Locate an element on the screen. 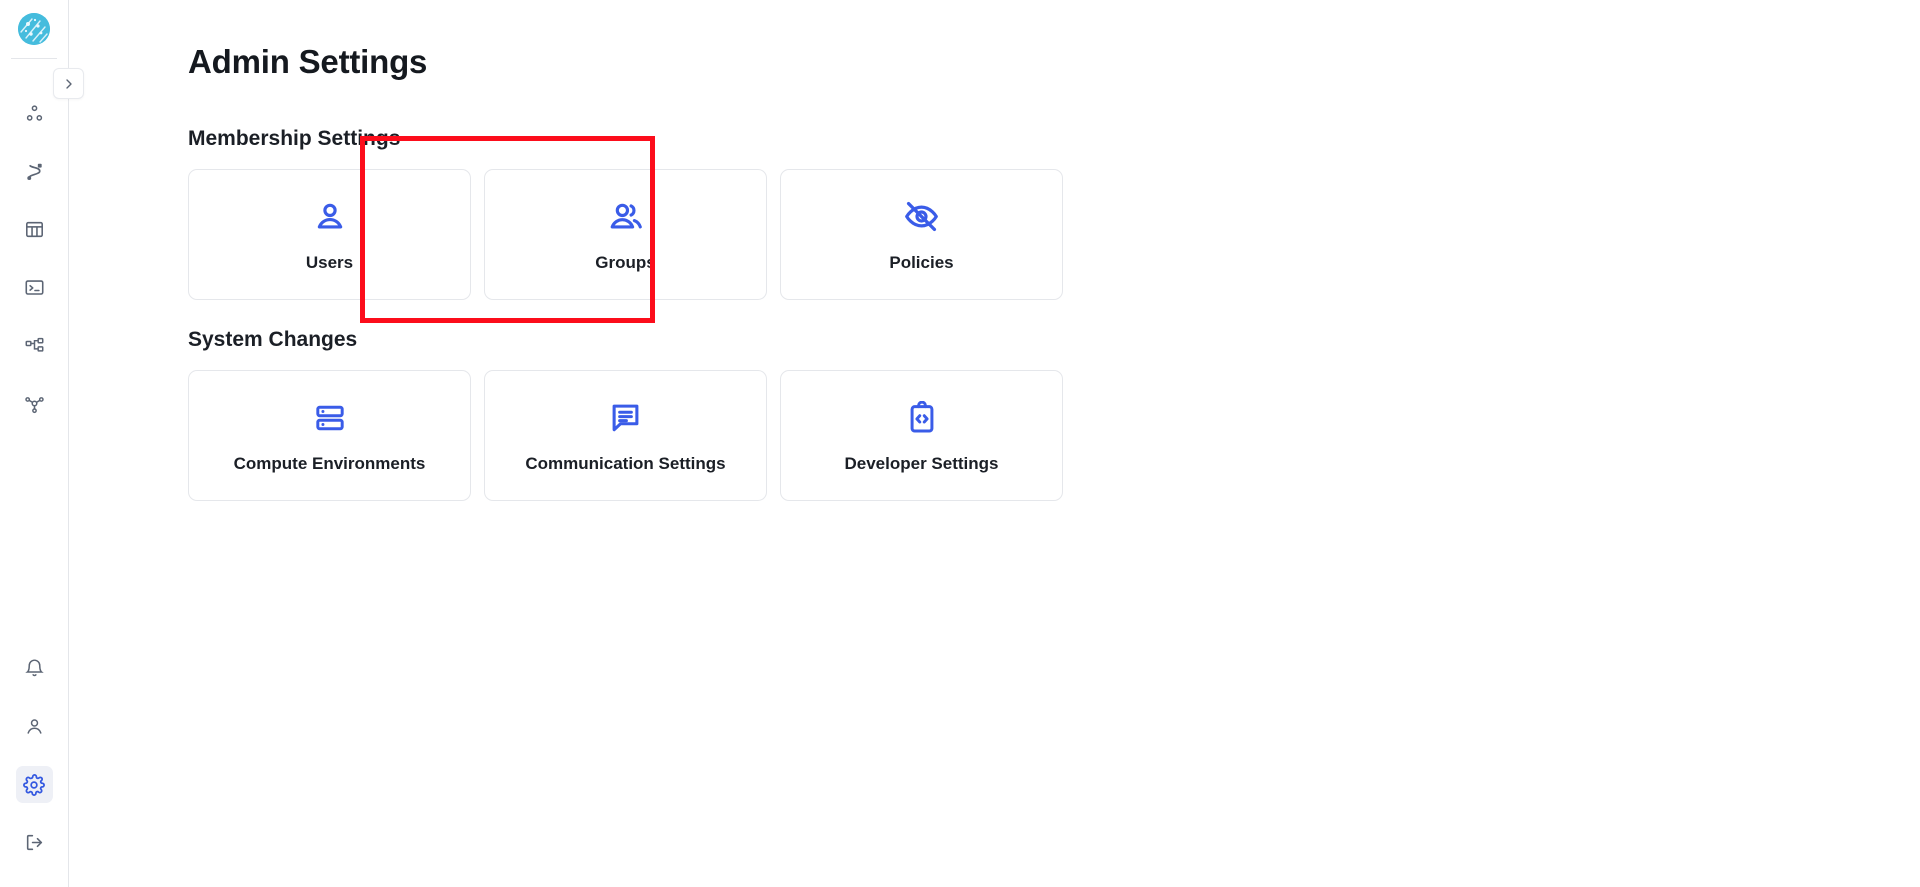 The height and width of the screenshot is (887, 1920). nodes-icon is located at coordinates (34, 113).